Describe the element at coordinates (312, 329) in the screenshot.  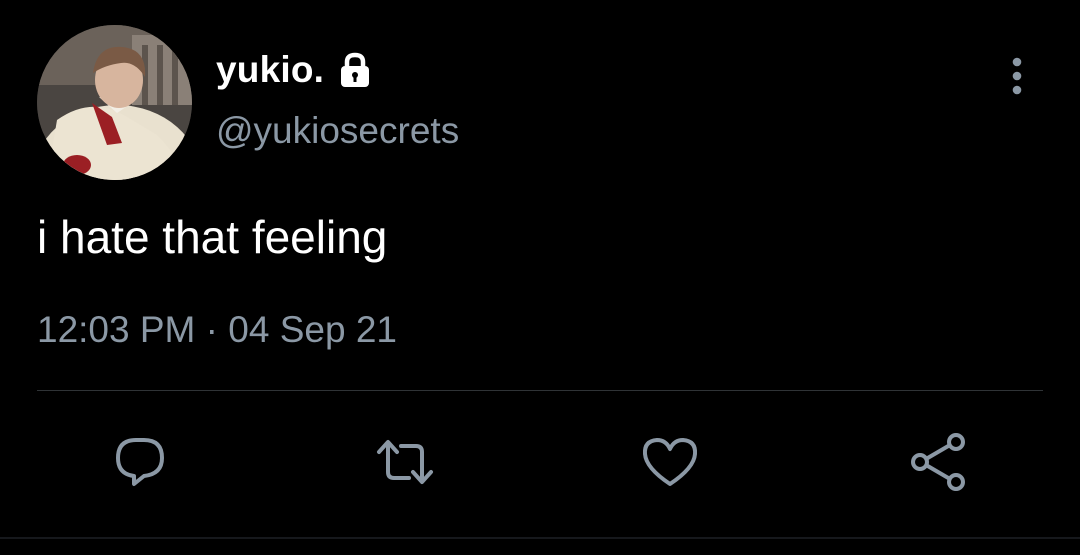
I see `tweet-date: 04 Sep 21` at that location.